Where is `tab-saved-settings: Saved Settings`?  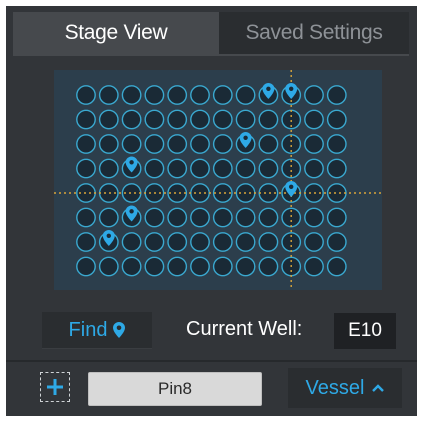 tab-saved-settings: Saved Settings is located at coordinates (314, 33).